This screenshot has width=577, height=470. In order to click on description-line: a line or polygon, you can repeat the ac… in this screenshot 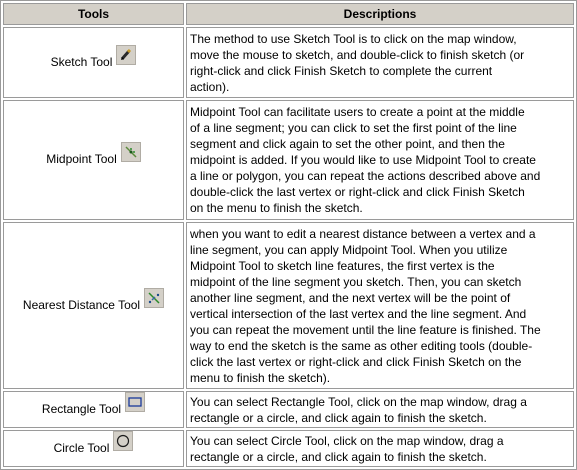, I will do `click(365, 175)`.